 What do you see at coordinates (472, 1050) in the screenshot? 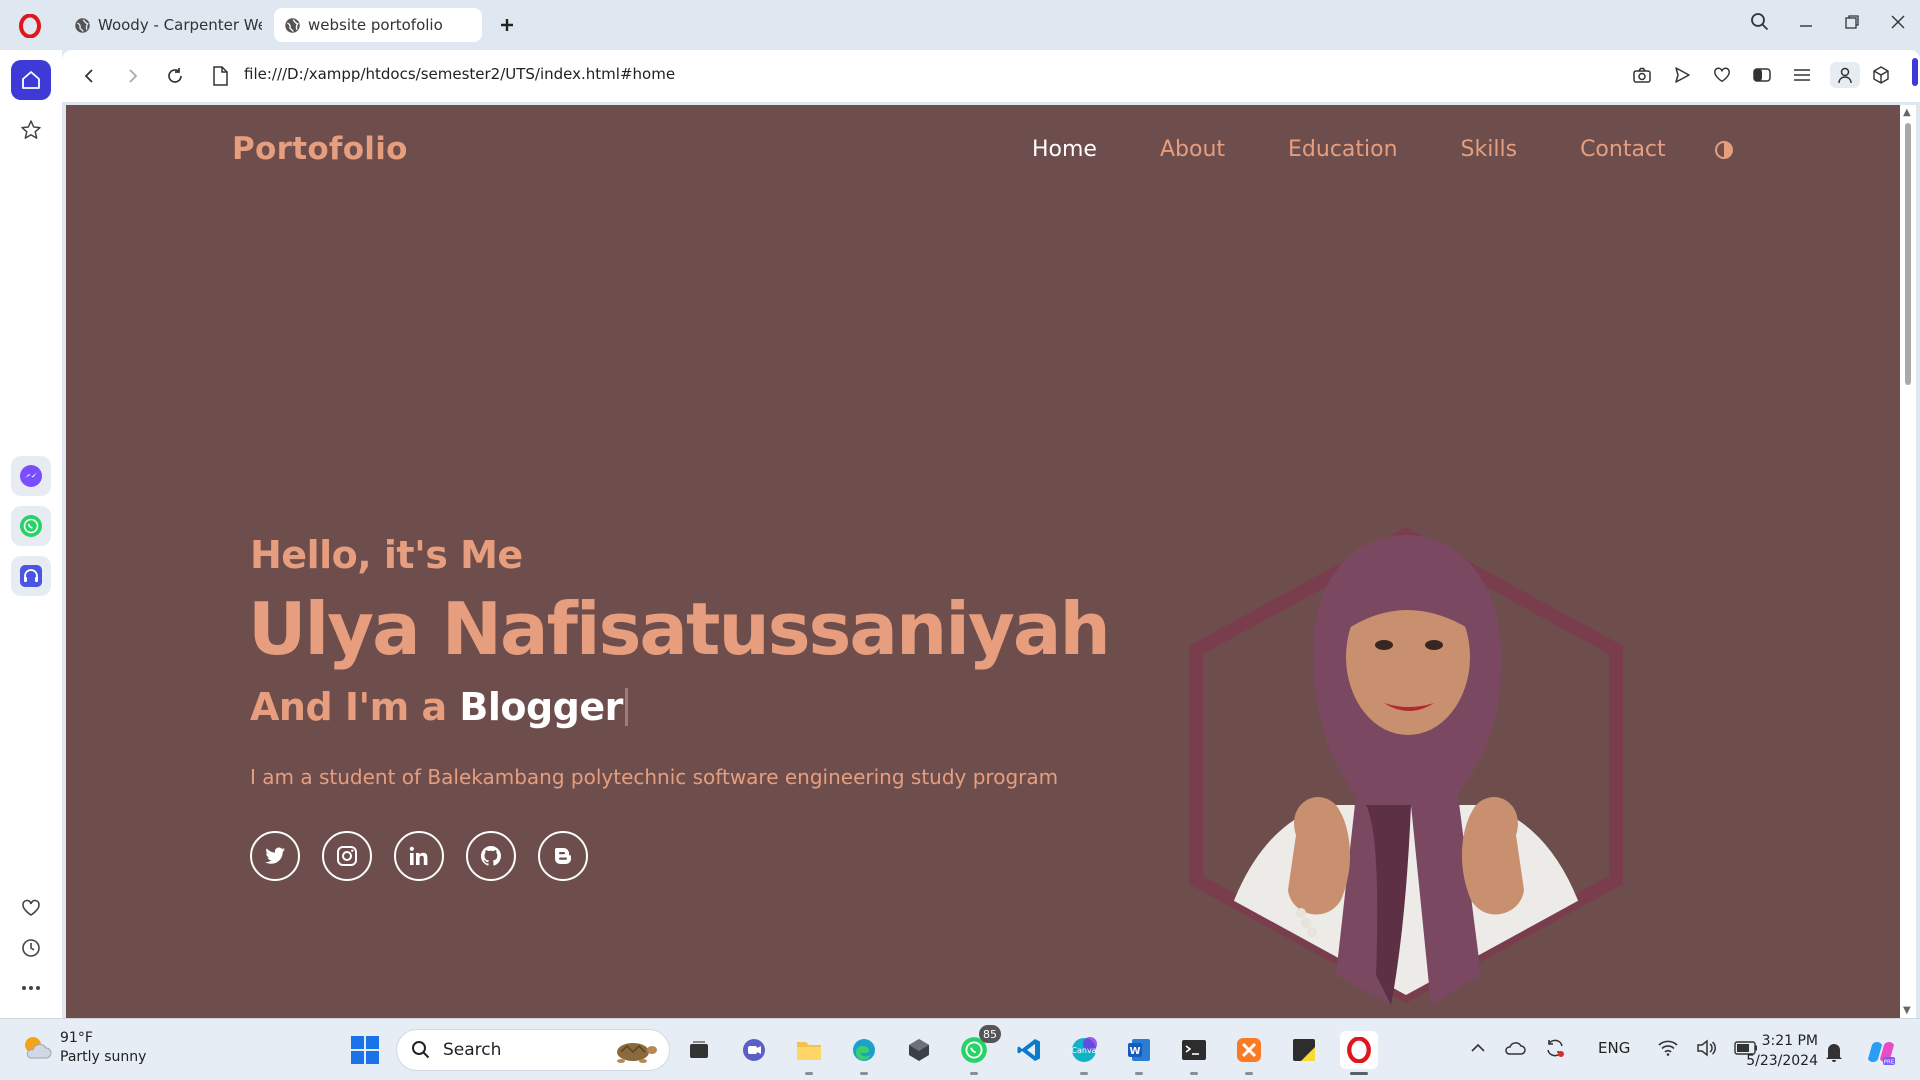
I see `search-label: Search` at bounding box center [472, 1050].